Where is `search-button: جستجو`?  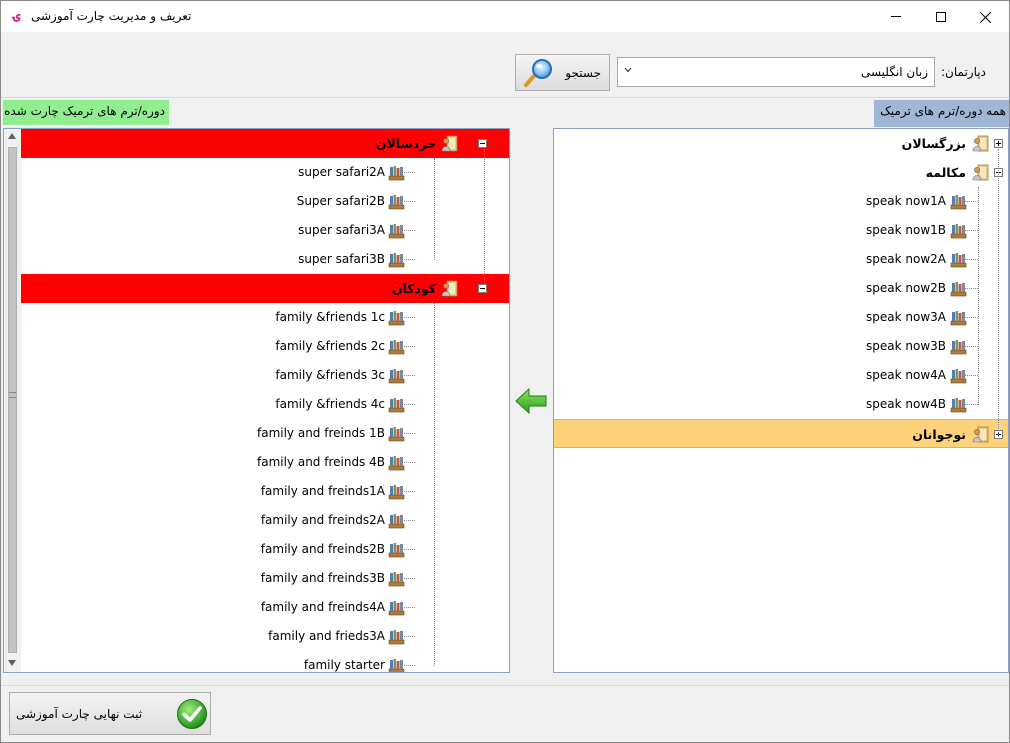
search-button: جستجو is located at coordinates (562, 72).